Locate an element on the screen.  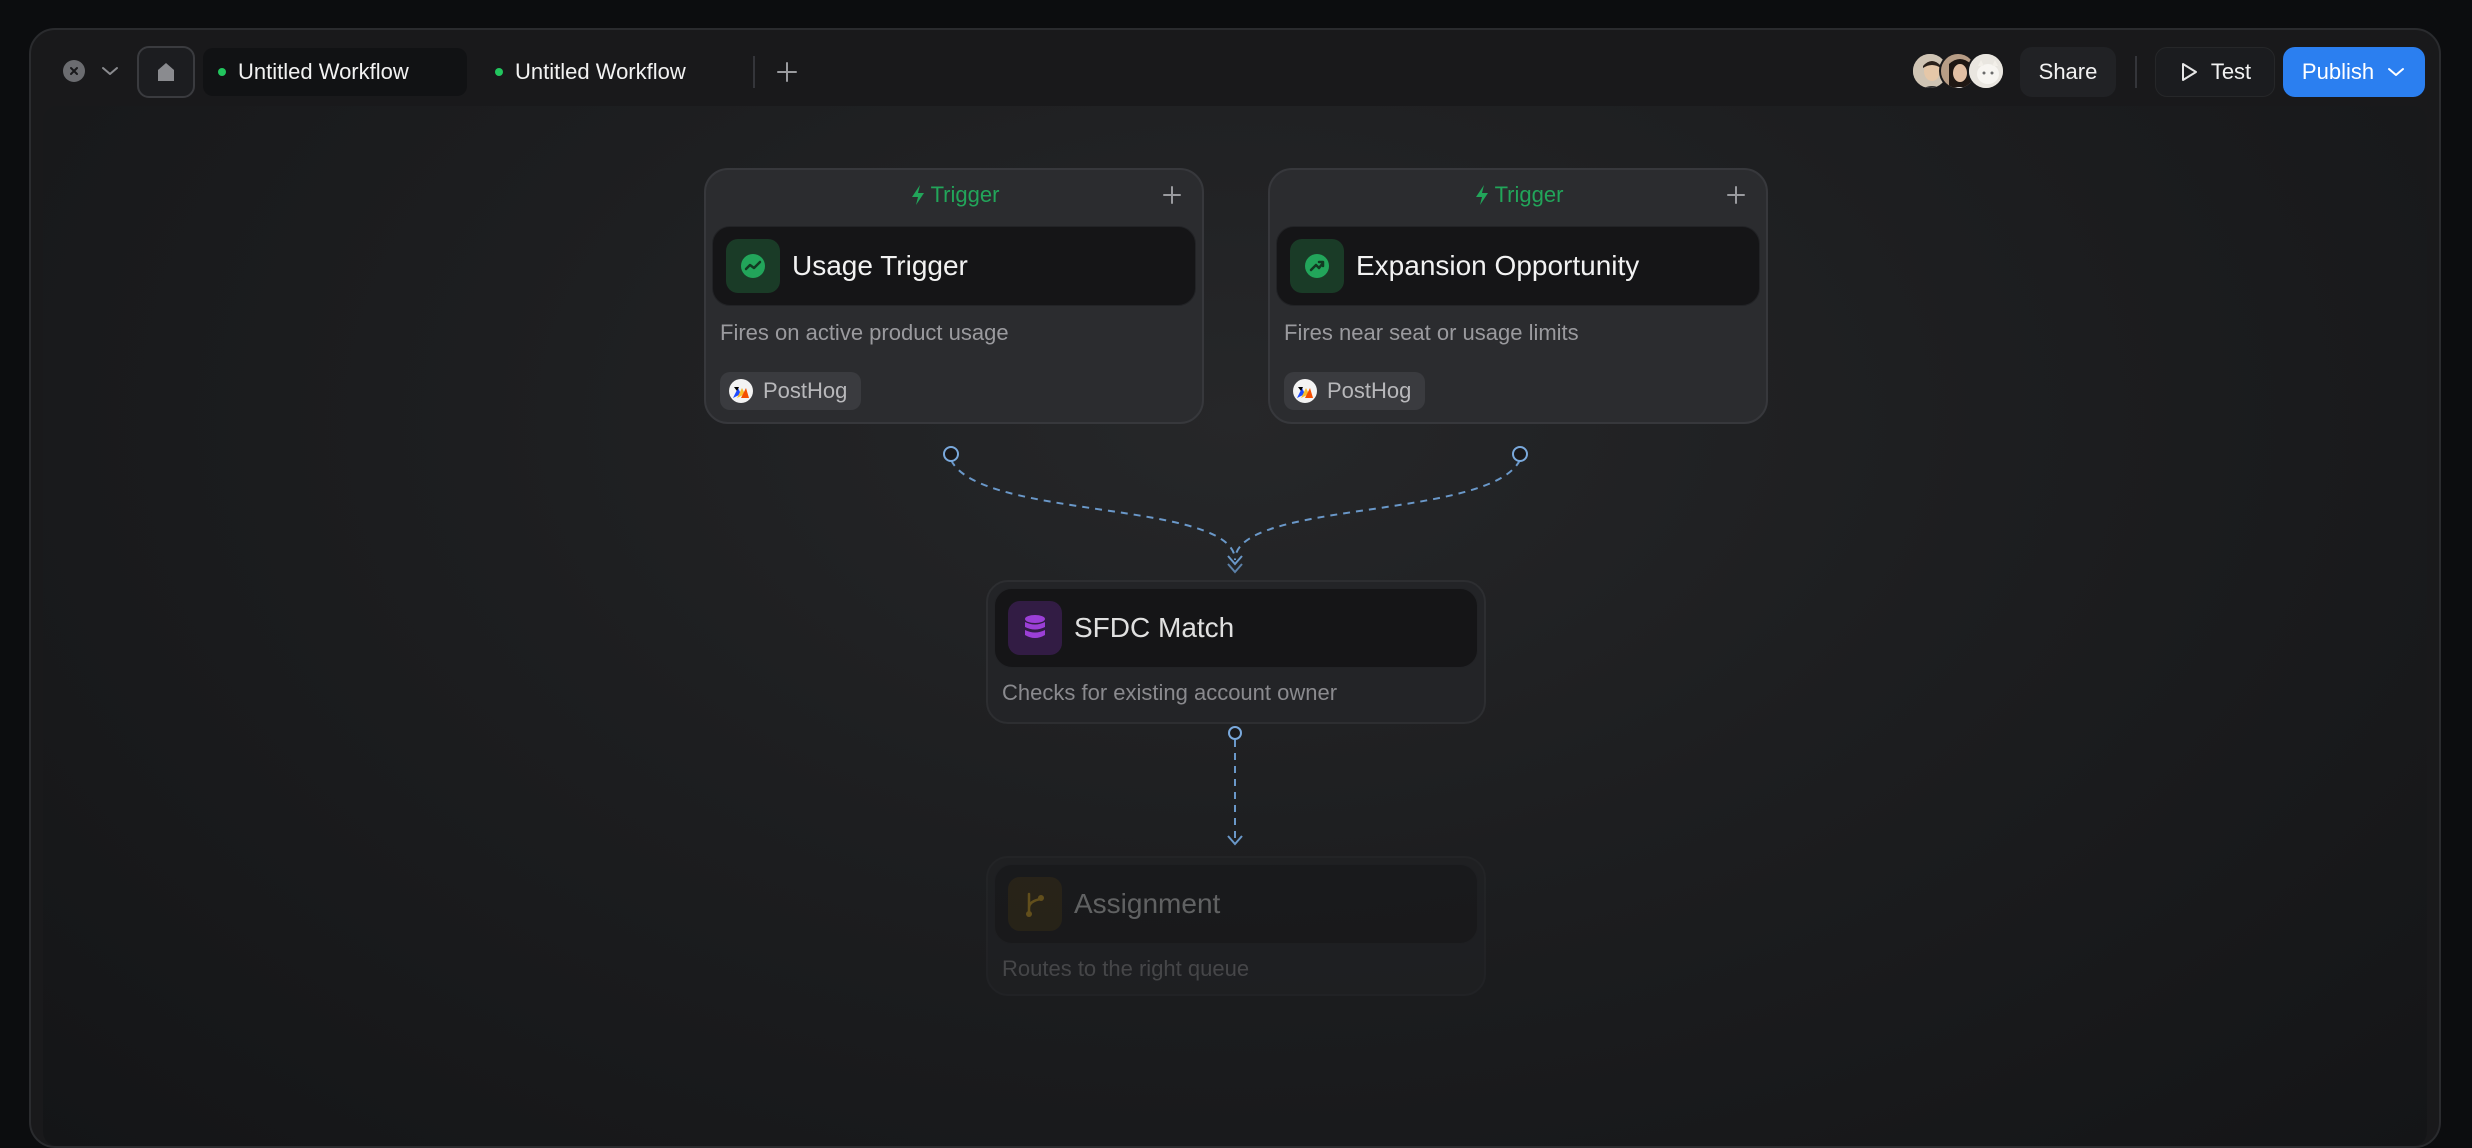
user-avatar-icon is located at coordinates (1986, 71).